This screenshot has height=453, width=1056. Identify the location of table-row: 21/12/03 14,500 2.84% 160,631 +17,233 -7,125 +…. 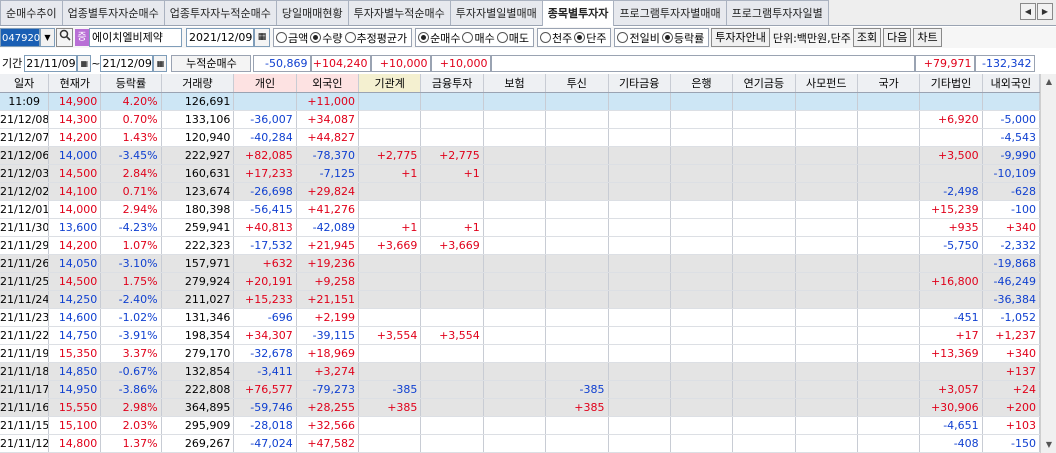
(520, 173).